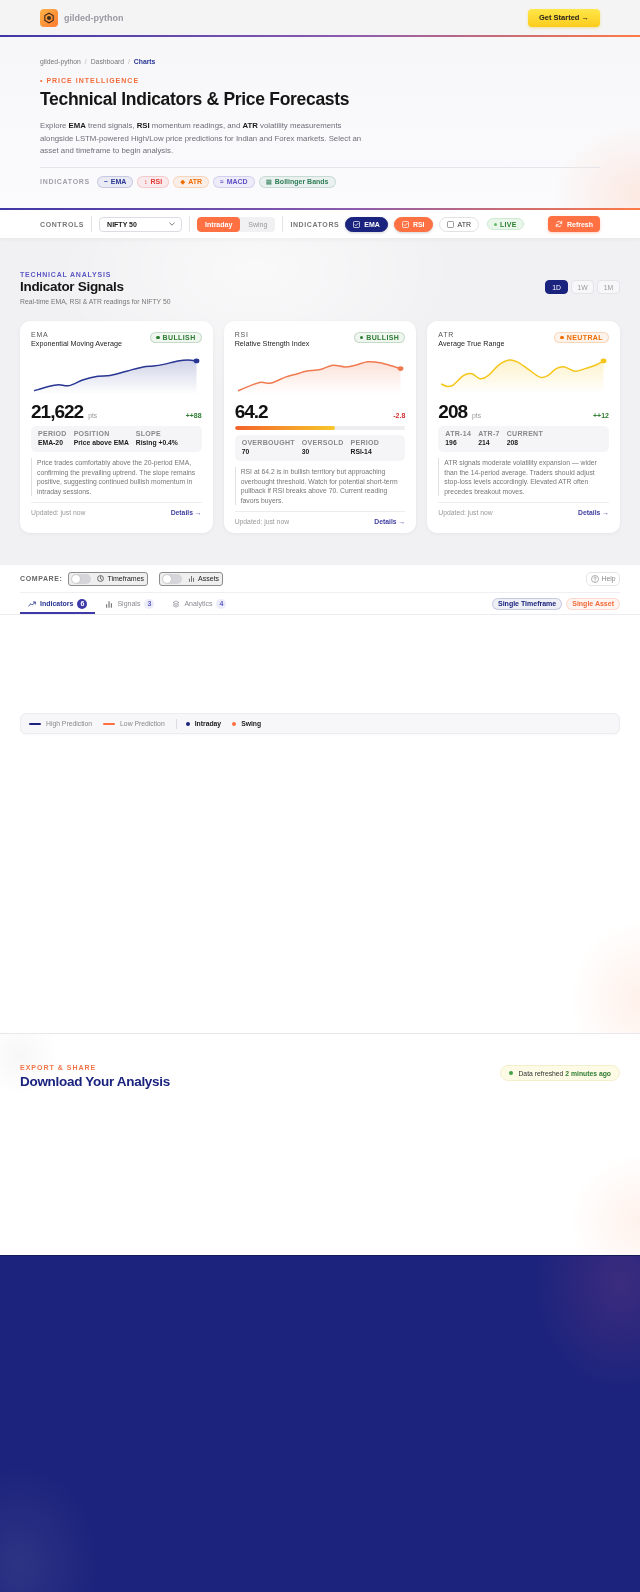 The height and width of the screenshot is (1592, 640). Describe the element at coordinates (49, 17) in the screenshot. I see `logo-icon` at that location.